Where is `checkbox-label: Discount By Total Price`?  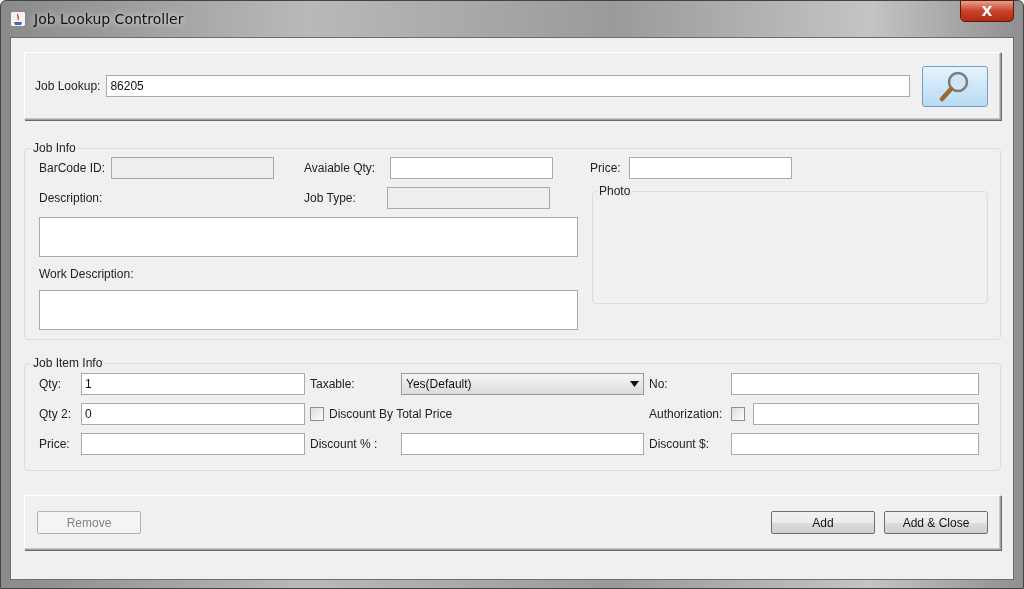 checkbox-label: Discount By Total Price is located at coordinates (391, 414).